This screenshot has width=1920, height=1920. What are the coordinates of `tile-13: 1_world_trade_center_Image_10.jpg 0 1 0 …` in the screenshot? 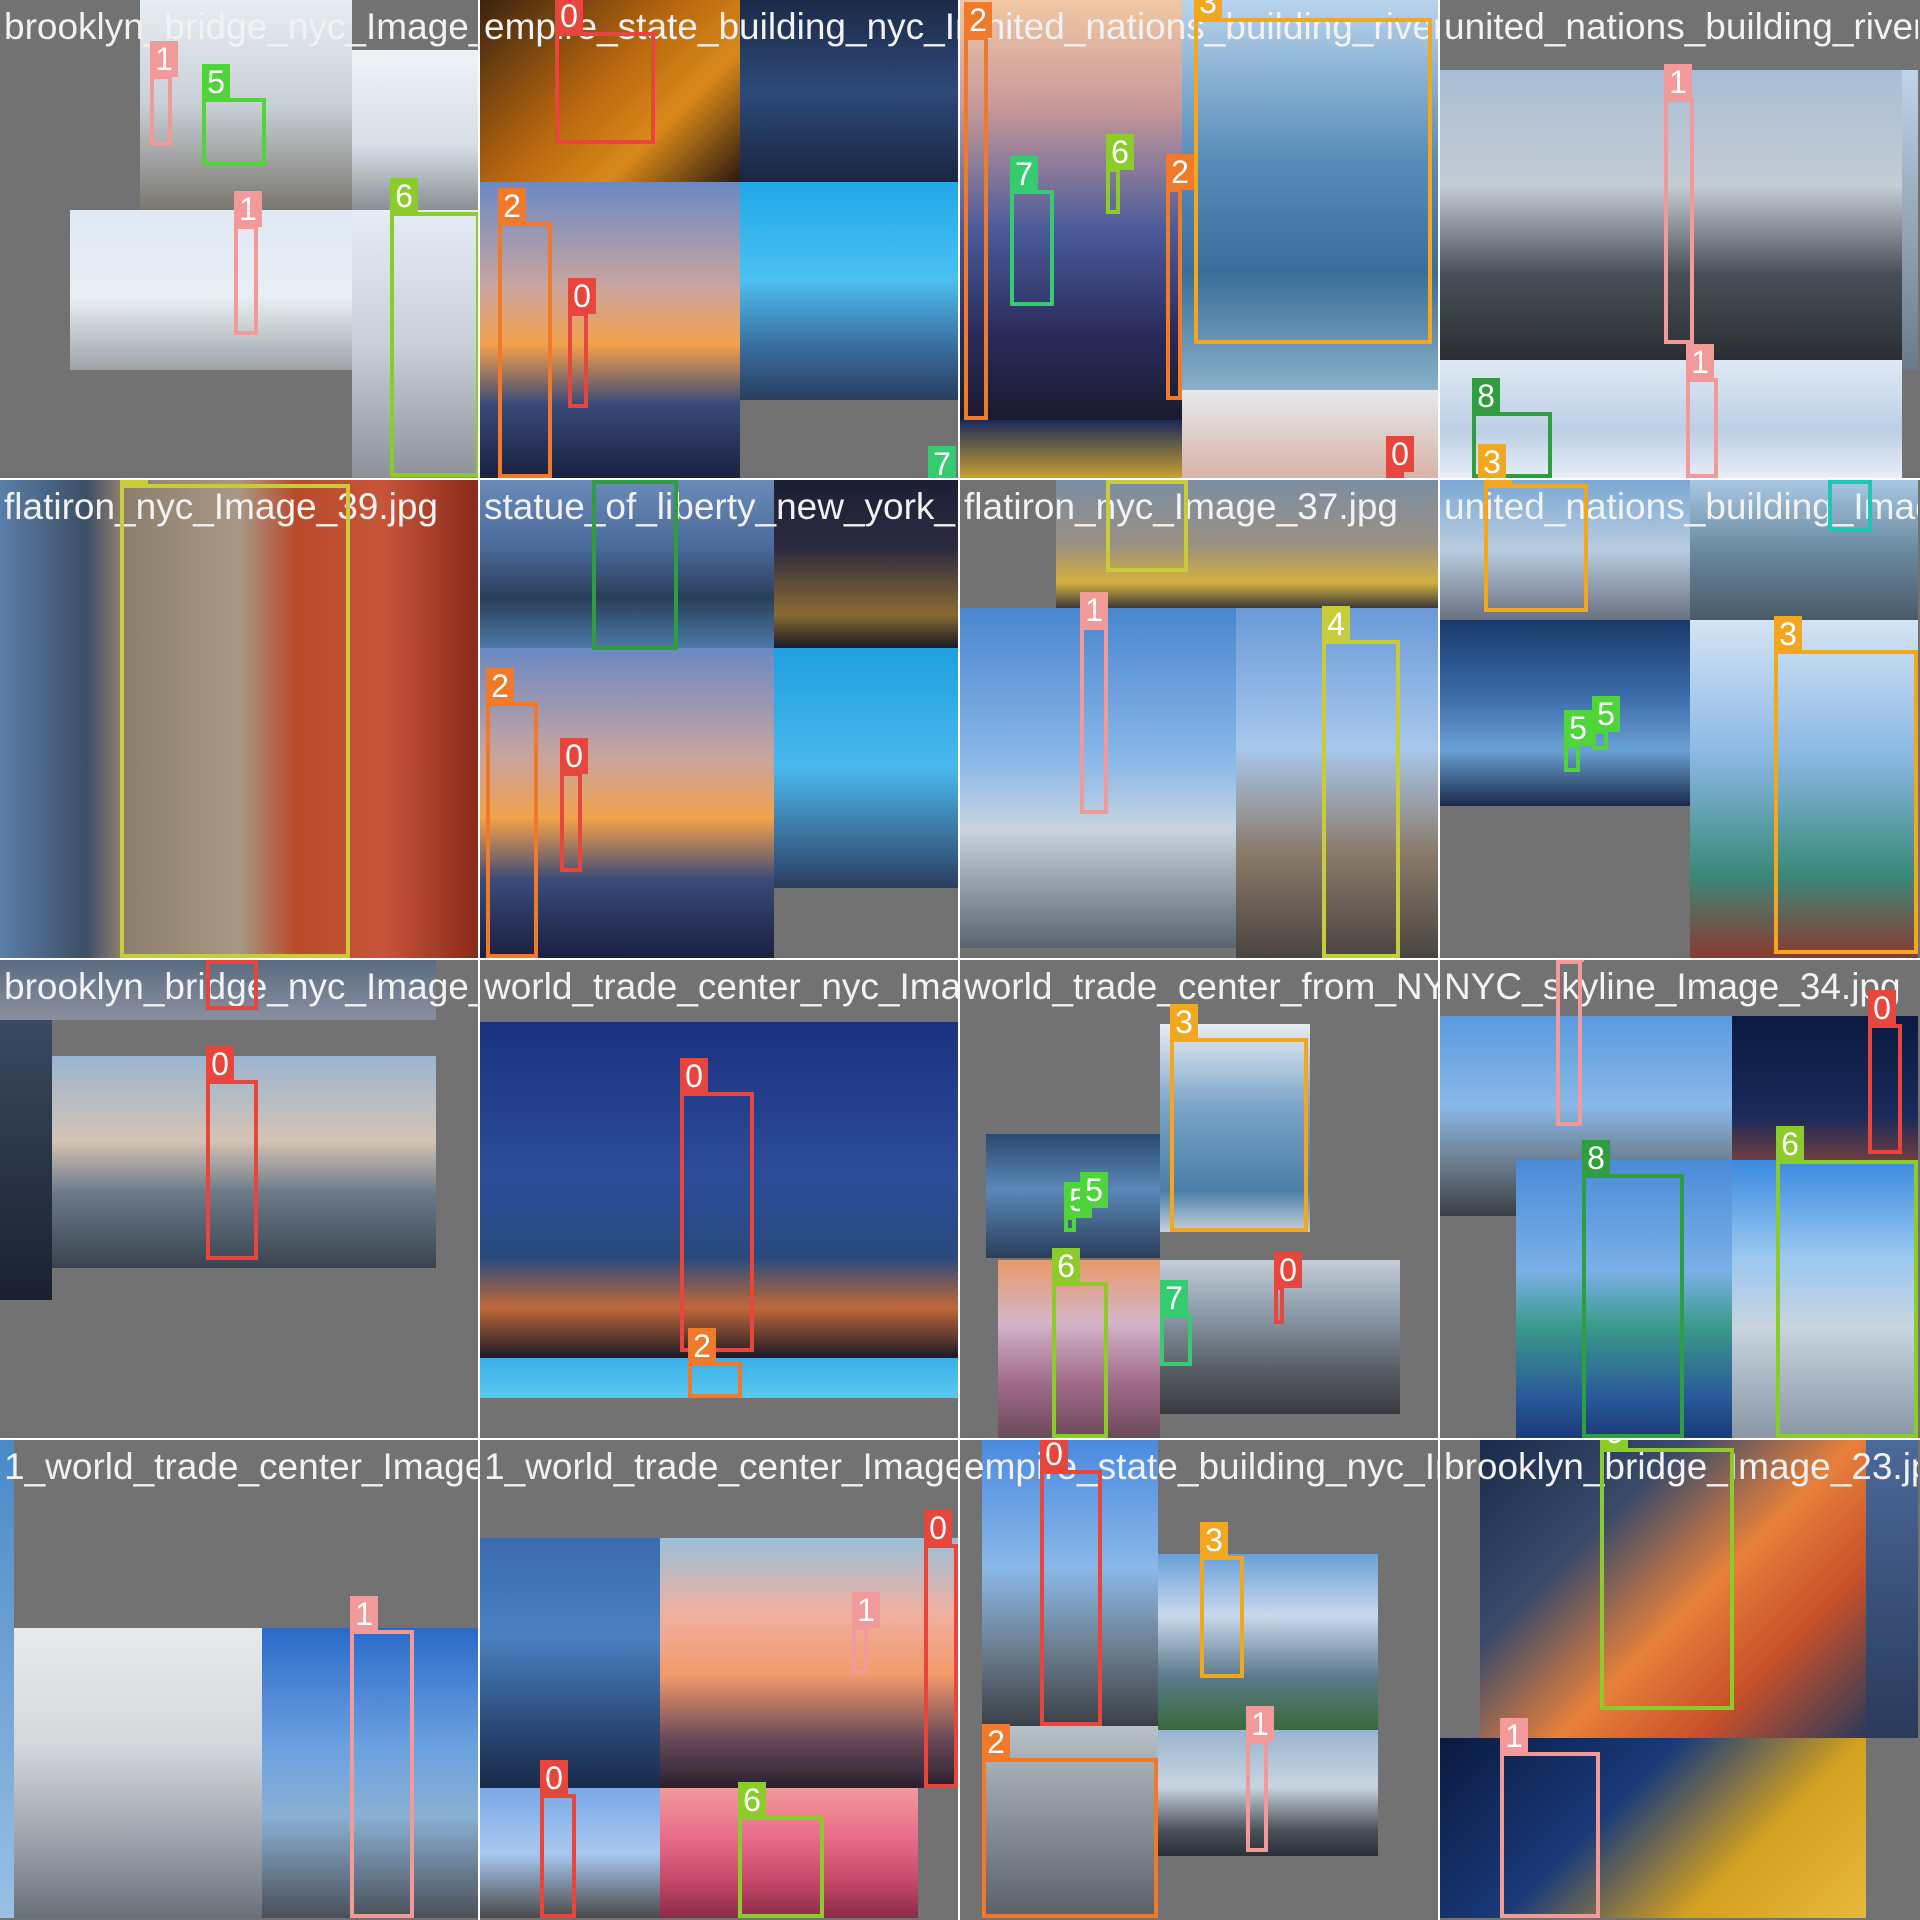 It's located at (719, 1679).